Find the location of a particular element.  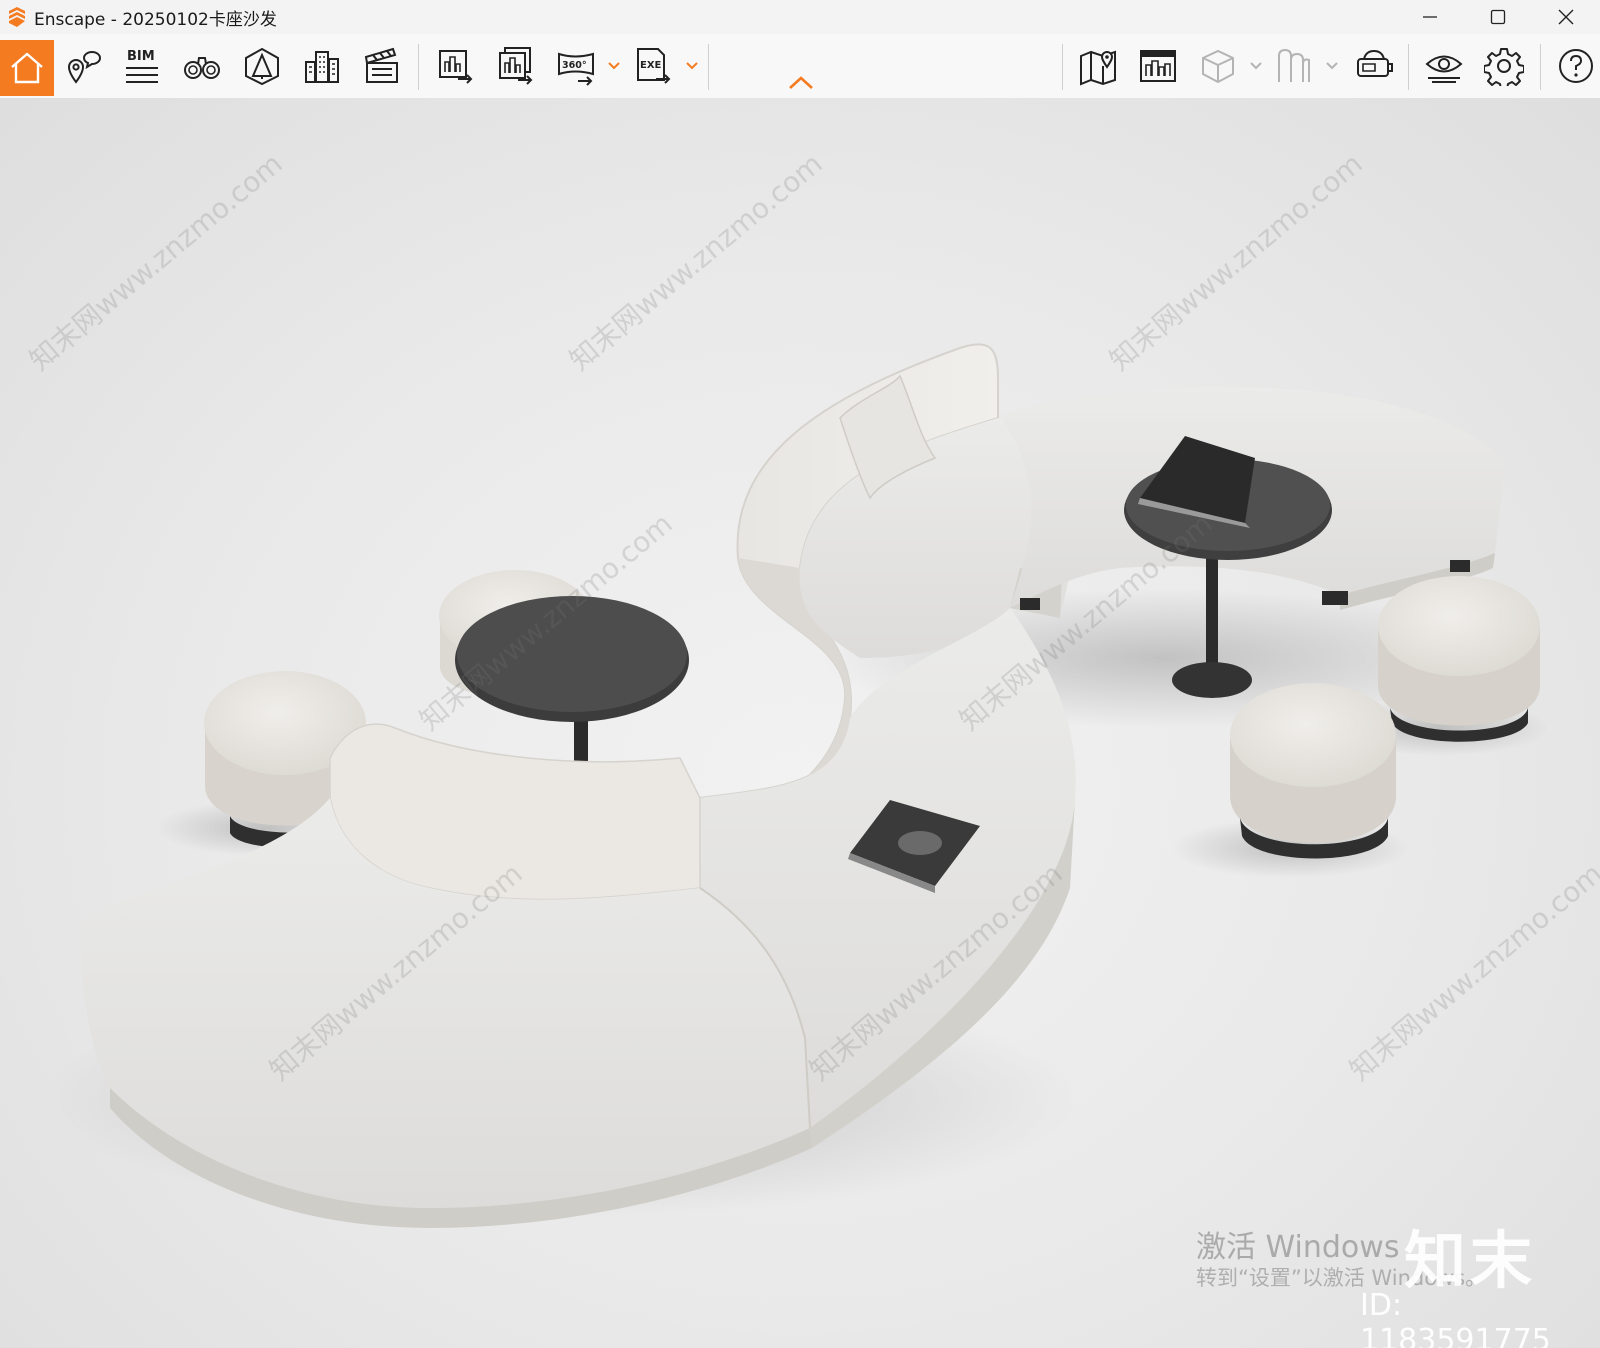

close-button is located at coordinates (1566, 17).